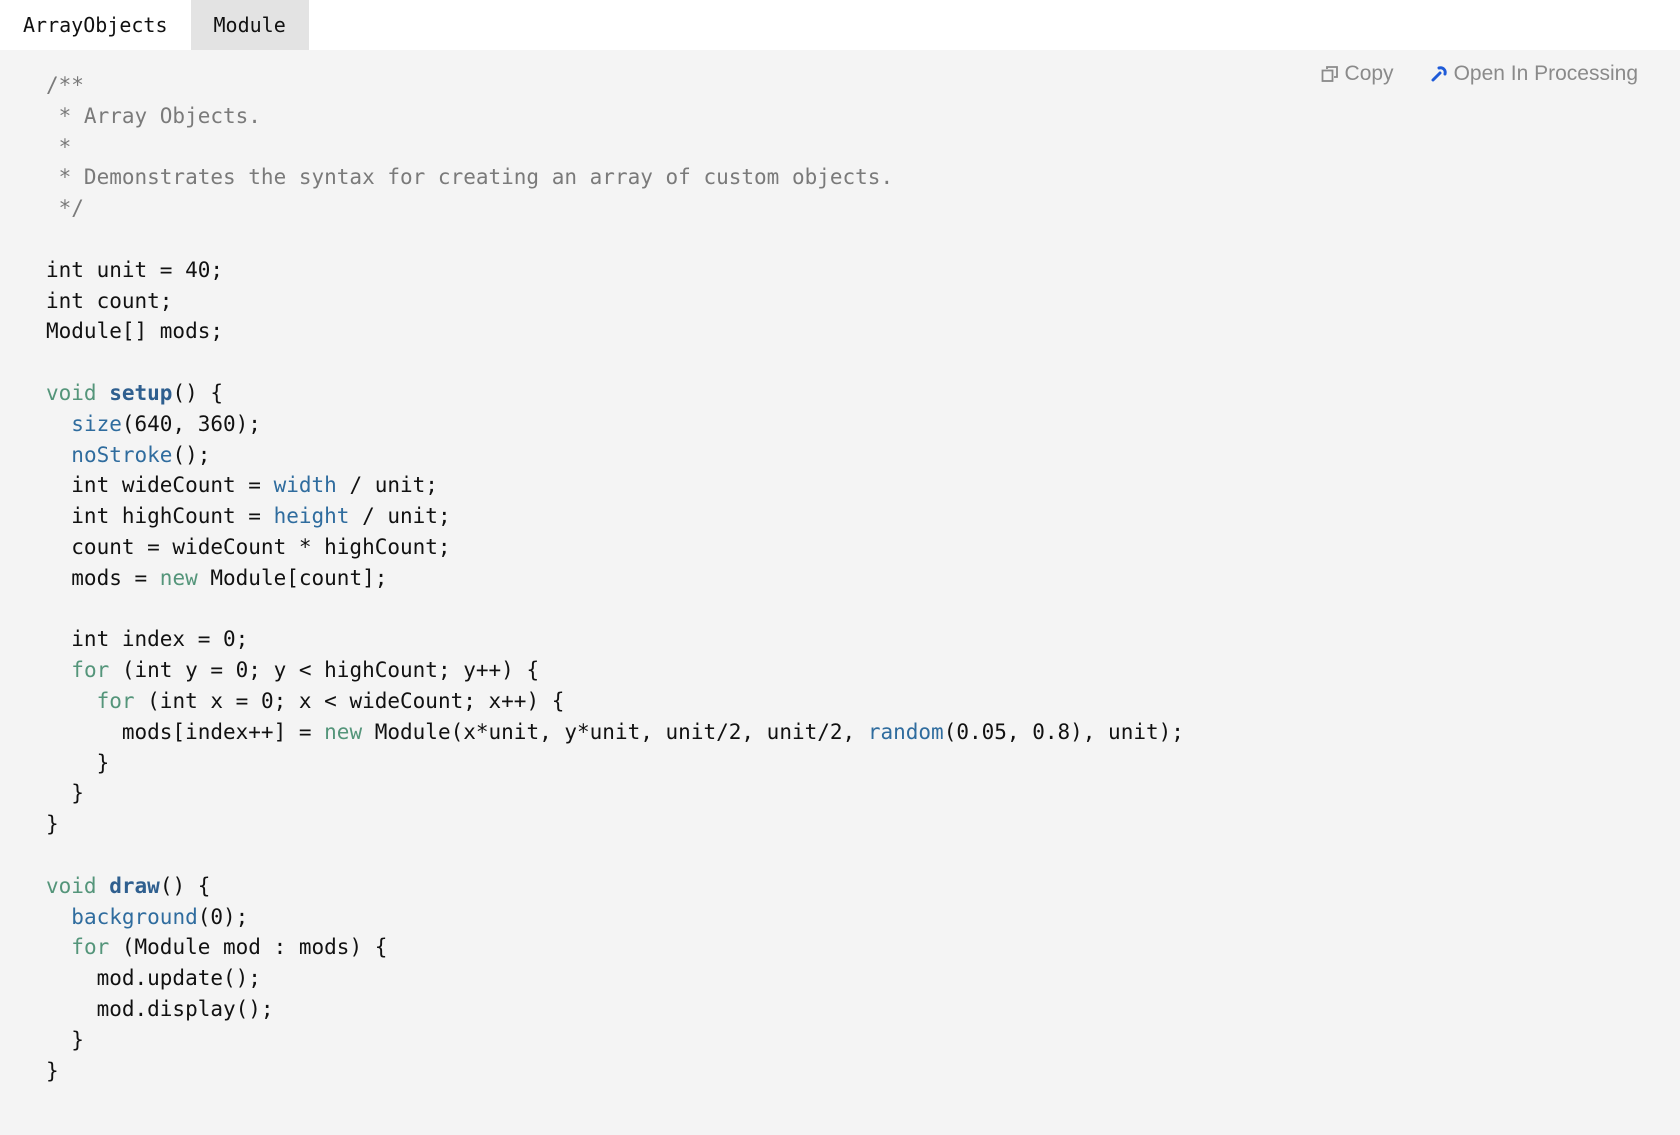  What do you see at coordinates (1330, 74) in the screenshot?
I see `copy-icon` at bounding box center [1330, 74].